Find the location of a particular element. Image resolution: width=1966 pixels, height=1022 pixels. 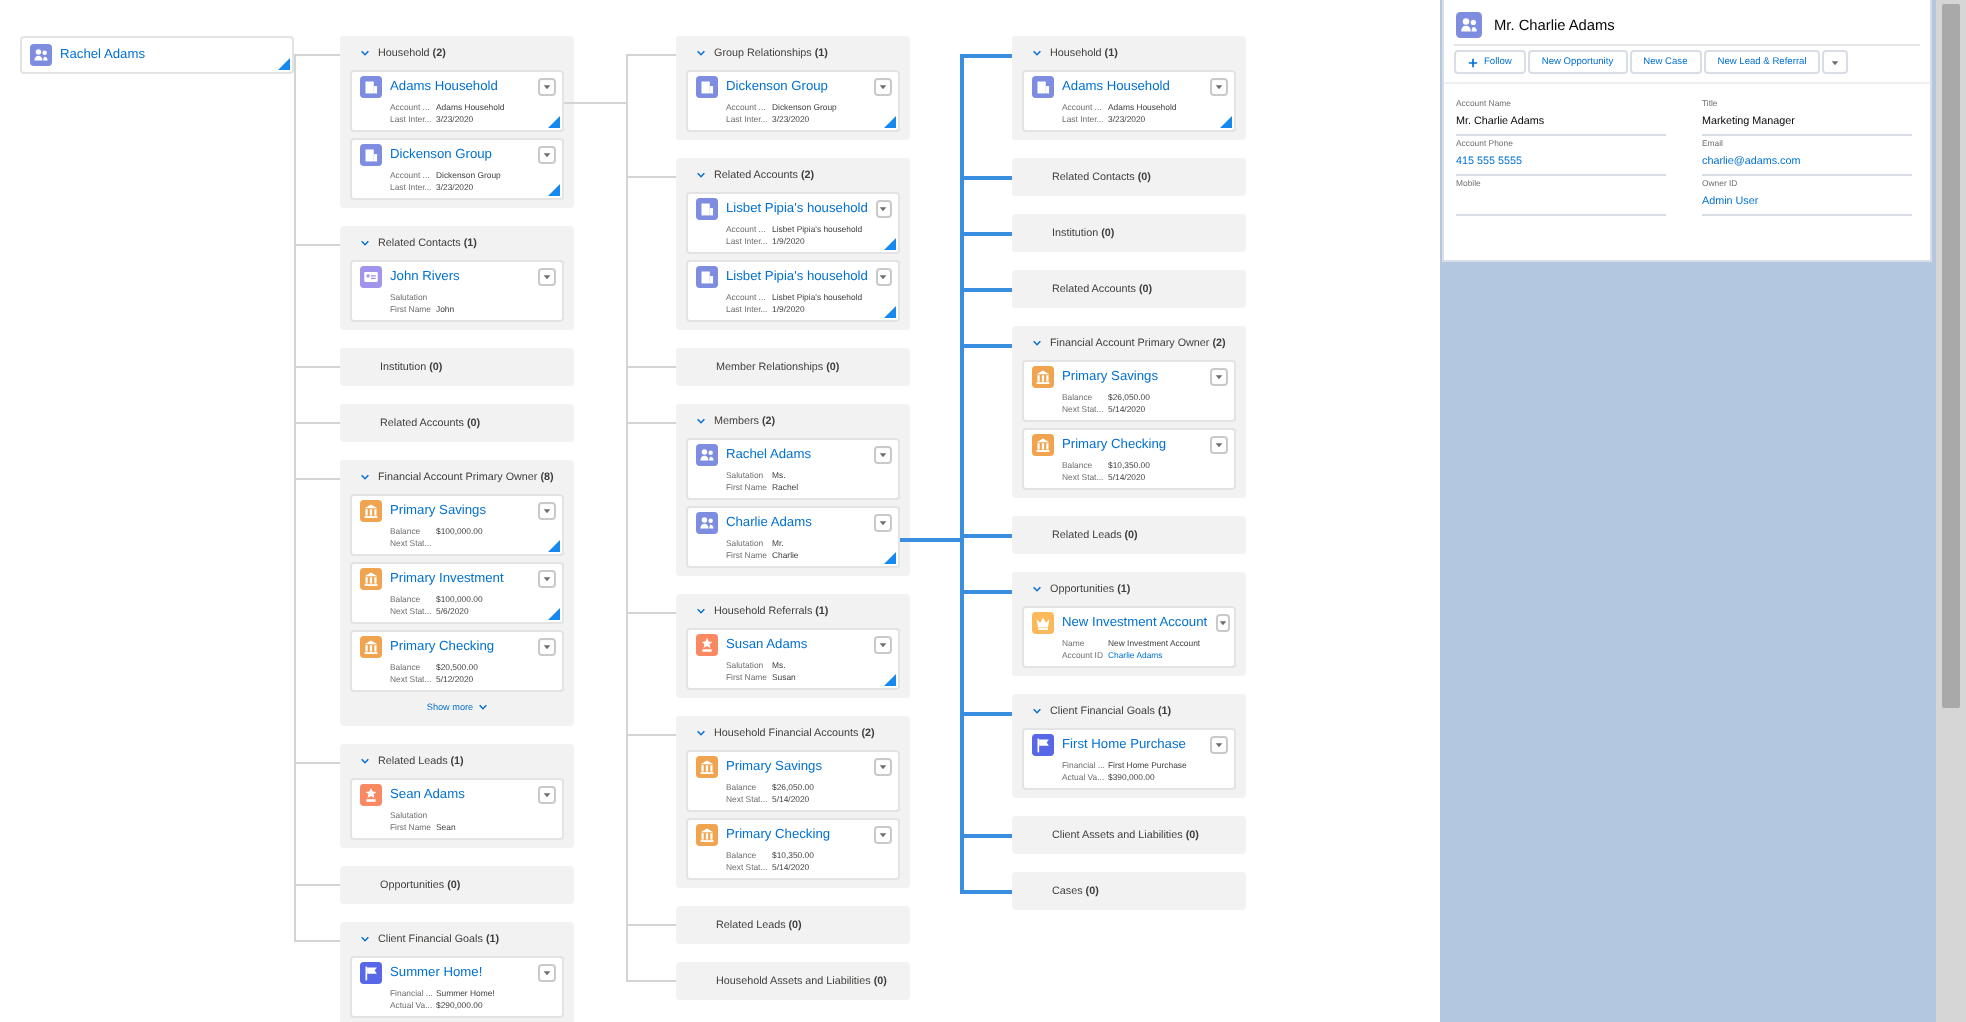

more-actions-button is located at coordinates (1835, 62).